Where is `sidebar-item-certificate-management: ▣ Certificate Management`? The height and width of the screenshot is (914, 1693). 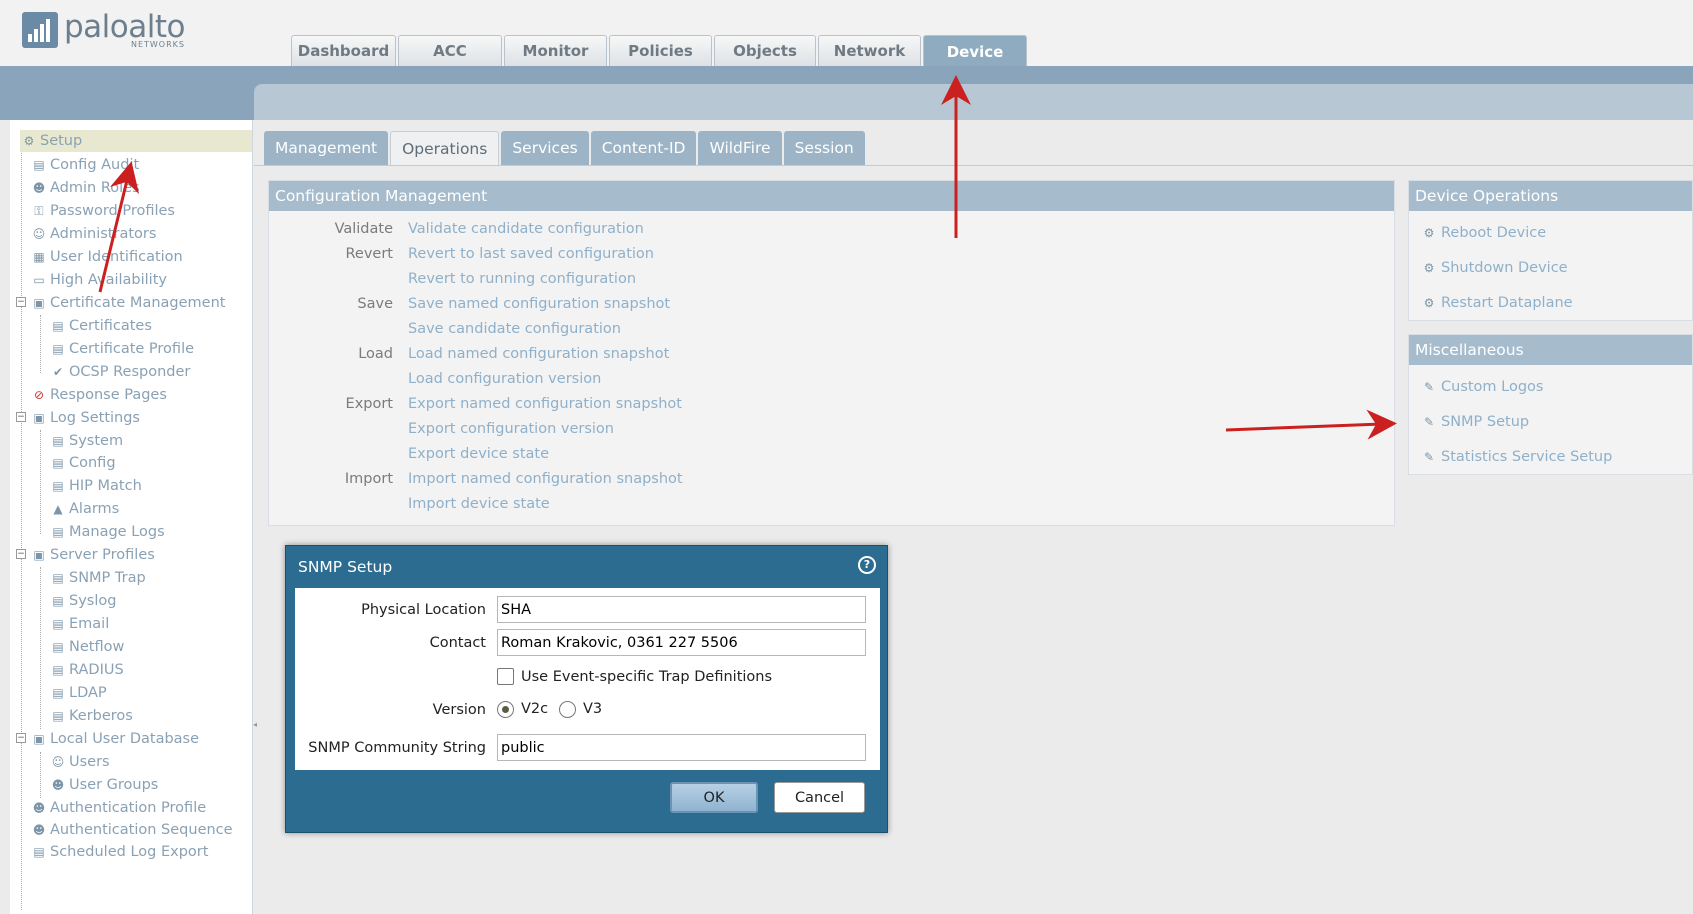 sidebar-item-certificate-management: ▣ Certificate Management is located at coordinates (127, 303).